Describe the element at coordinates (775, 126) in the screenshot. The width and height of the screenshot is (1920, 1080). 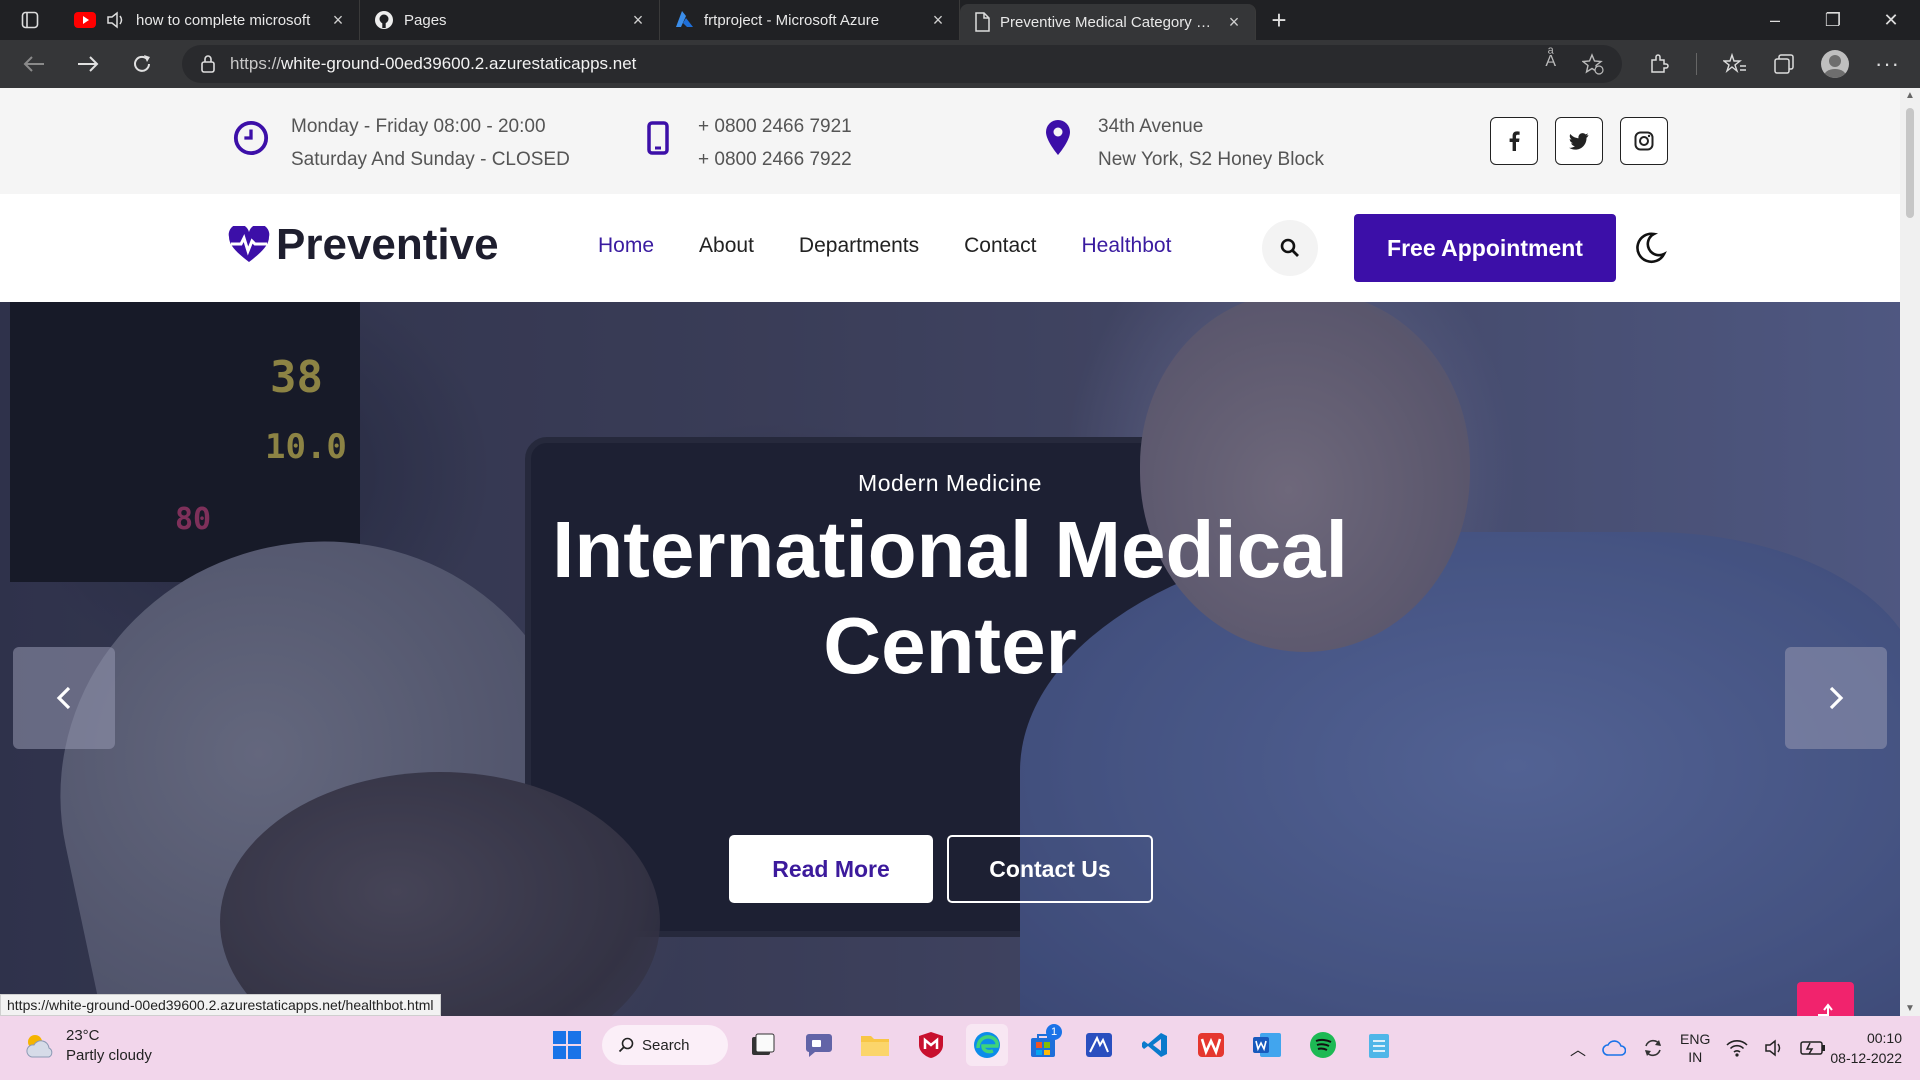
I see `phone-1: + 0800 2466 7921` at that location.